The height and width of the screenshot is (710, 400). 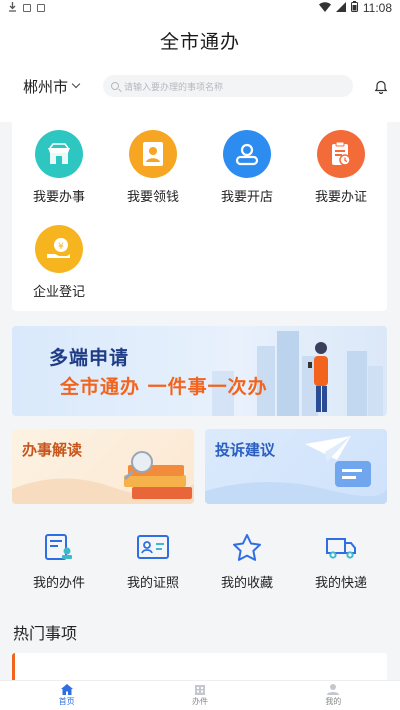 What do you see at coordinates (153, 154) in the screenshot?
I see `id-portrait-icon` at bounding box center [153, 154].